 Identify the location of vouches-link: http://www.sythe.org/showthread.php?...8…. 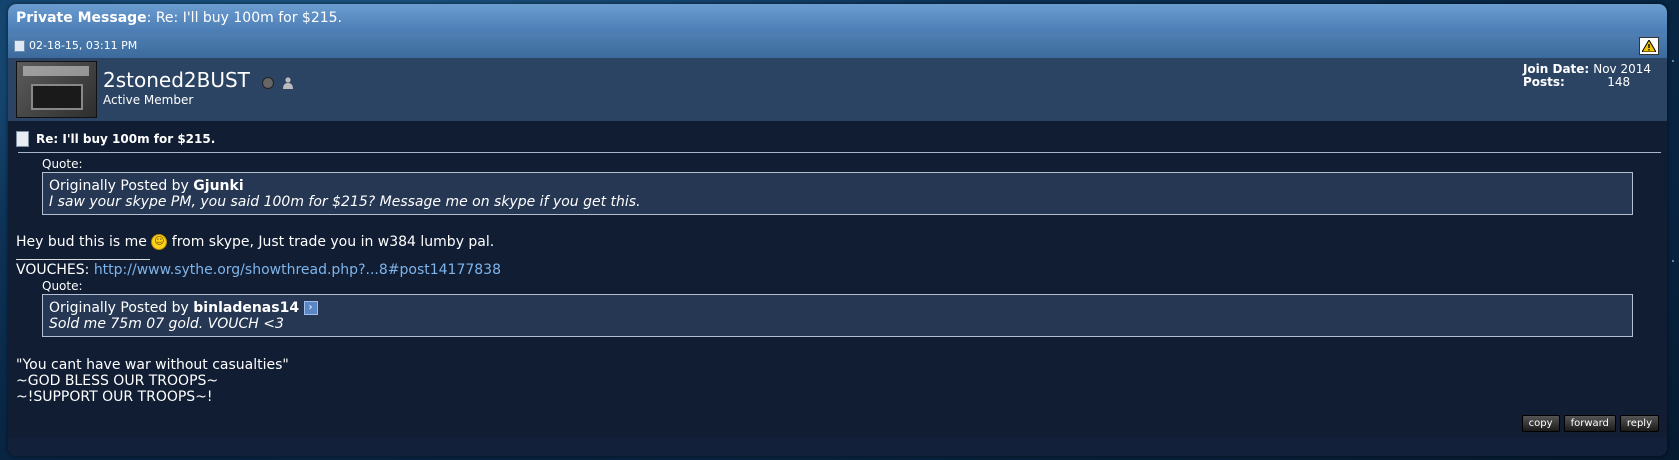
(297, 270).